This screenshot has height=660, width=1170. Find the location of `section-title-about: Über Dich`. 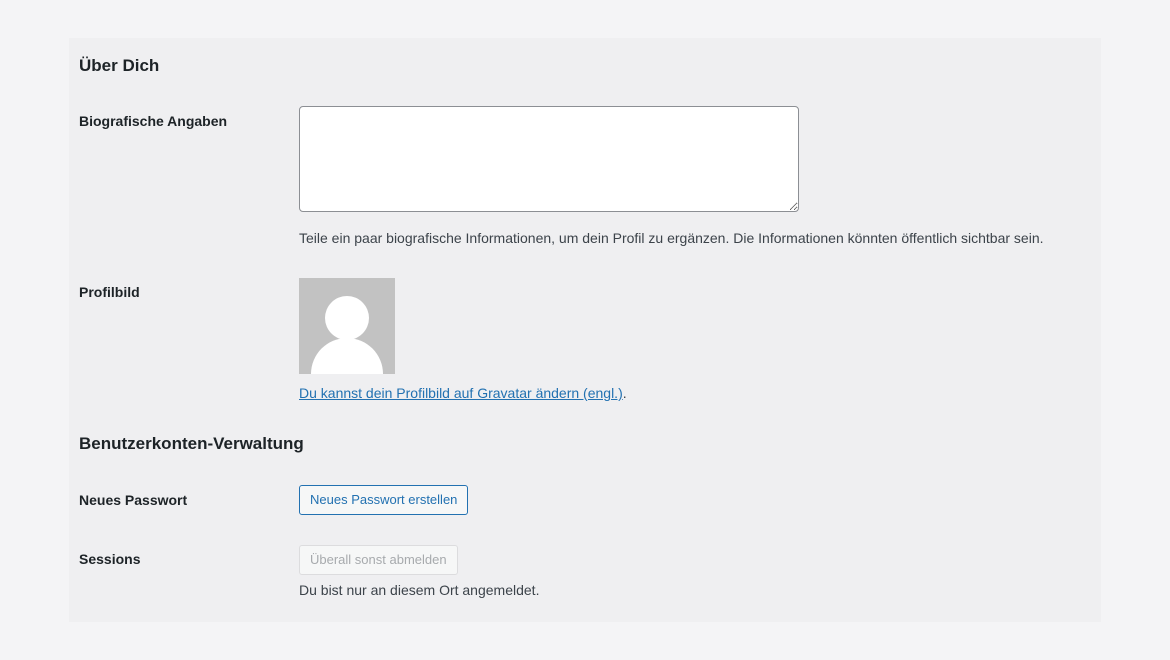

section-title-about: Über Dich is located at coordinates (119, 65).